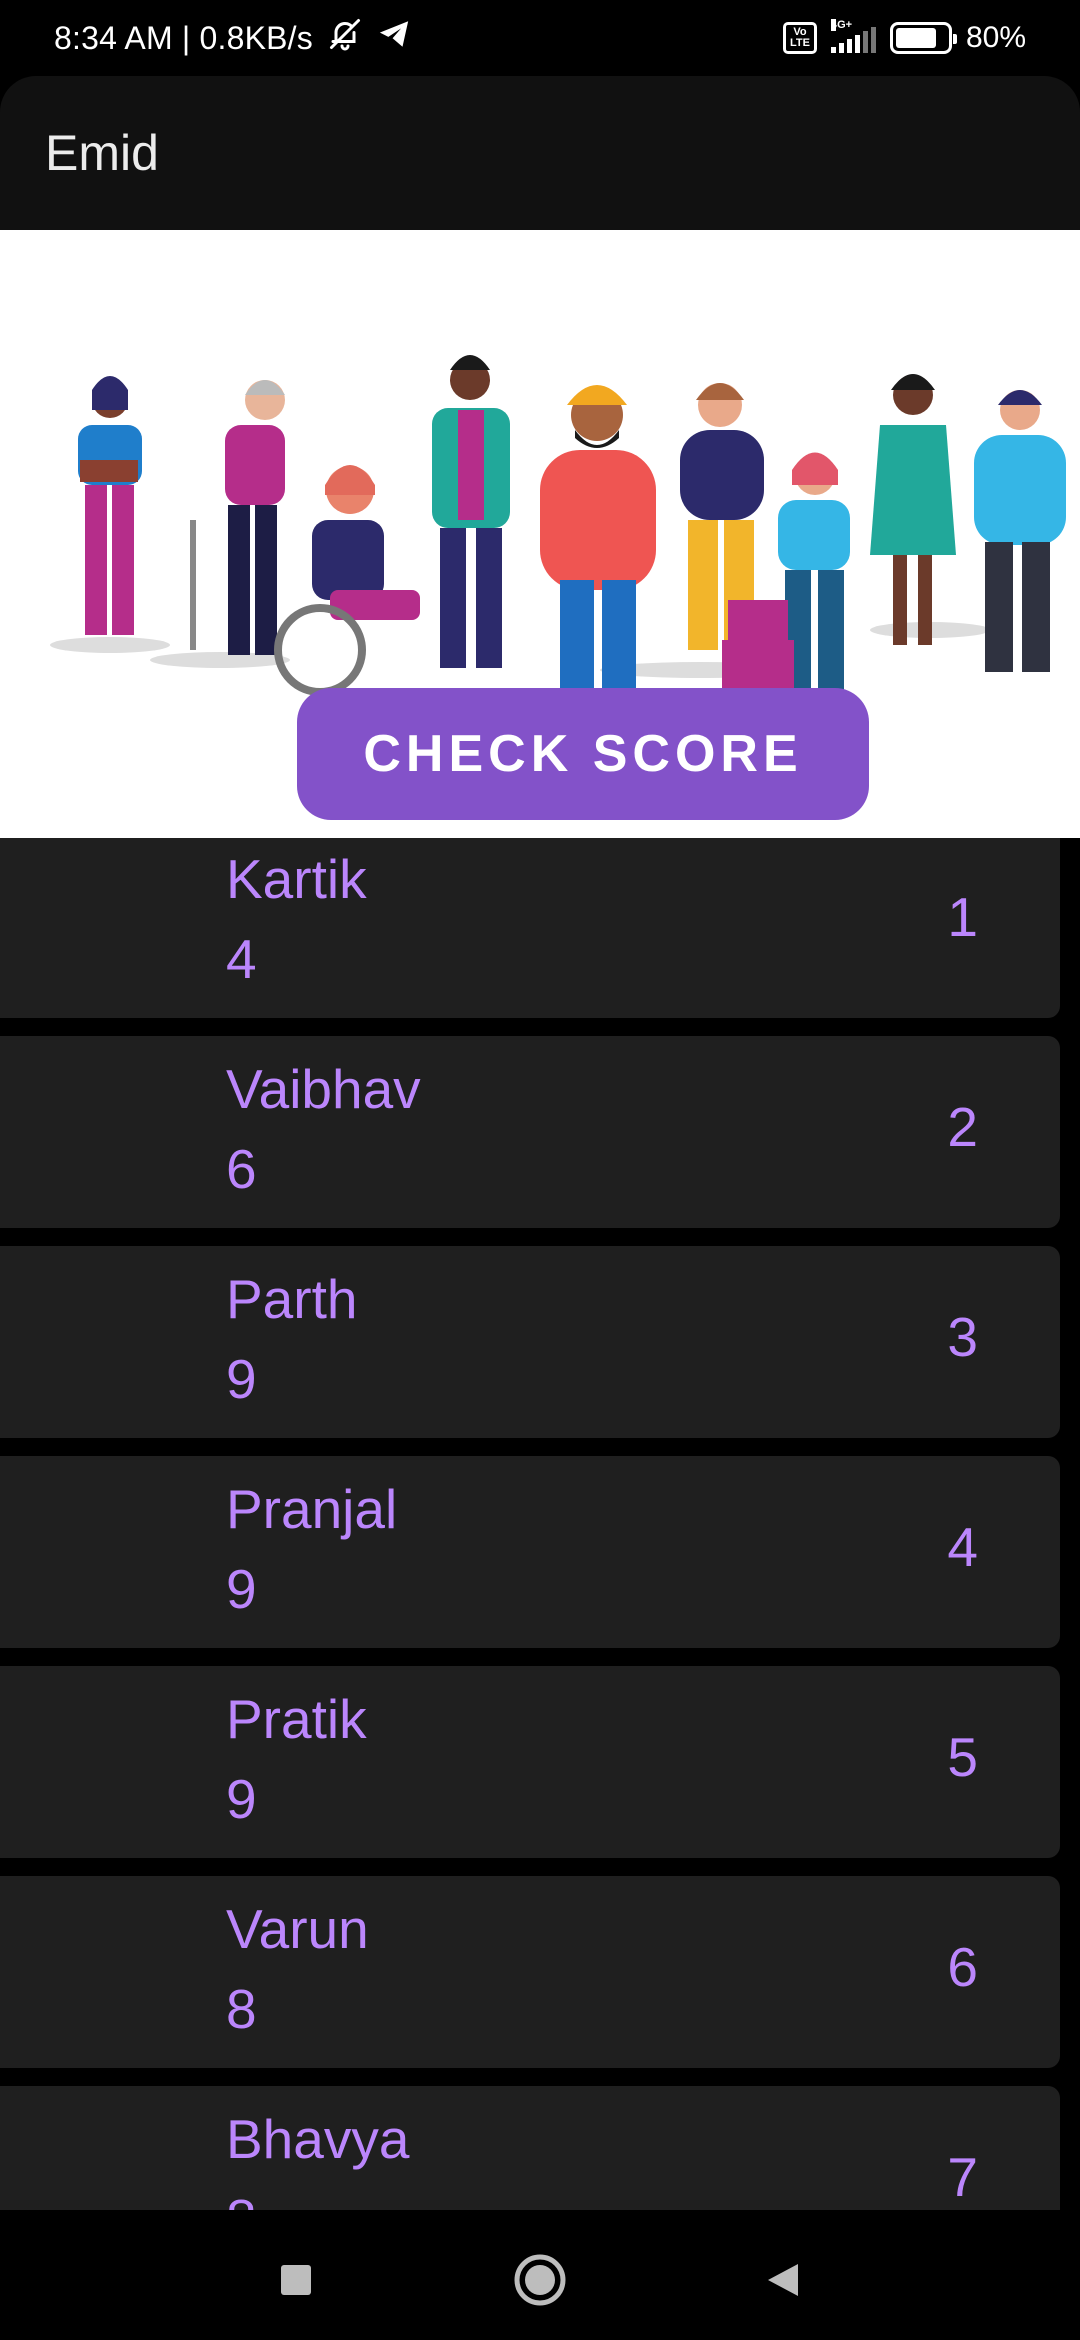  I want to click on player-name: Parth, so click(292, 1299).